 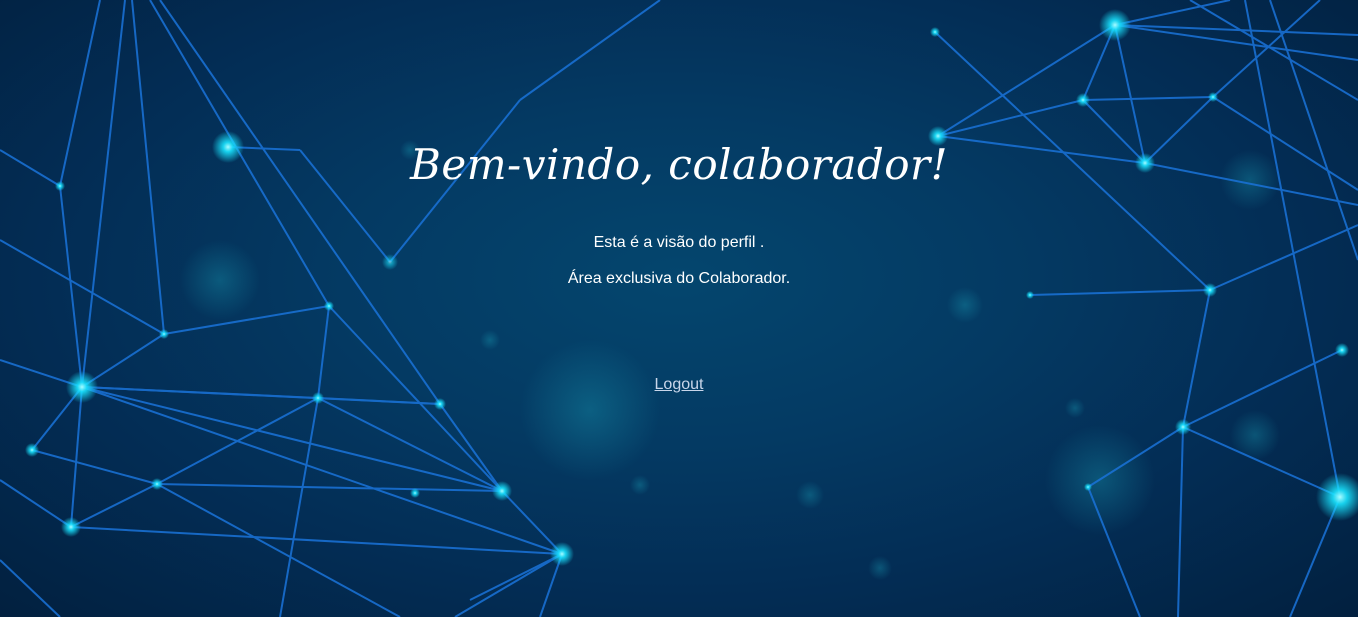 What do you see at coordinates (679, 164) in the screenshot?
I see `page-title: Bem-vindo, colaborador!` at bounding box center [679, 164].